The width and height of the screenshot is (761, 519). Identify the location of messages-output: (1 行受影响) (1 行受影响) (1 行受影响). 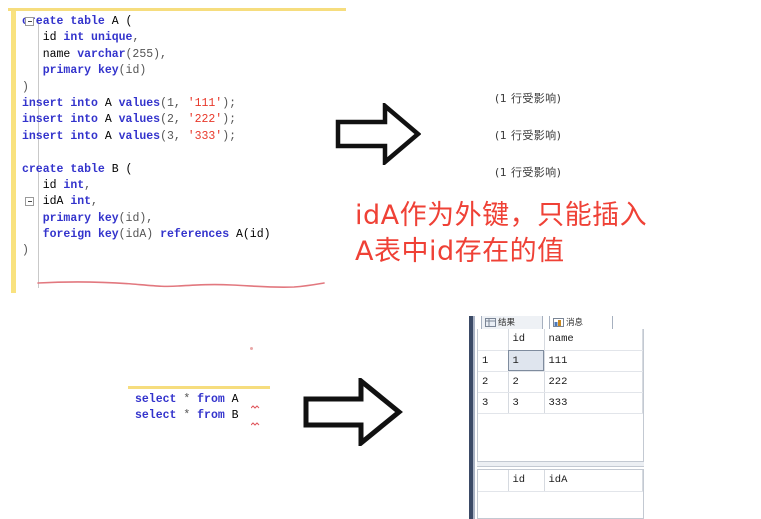
(528, 145).